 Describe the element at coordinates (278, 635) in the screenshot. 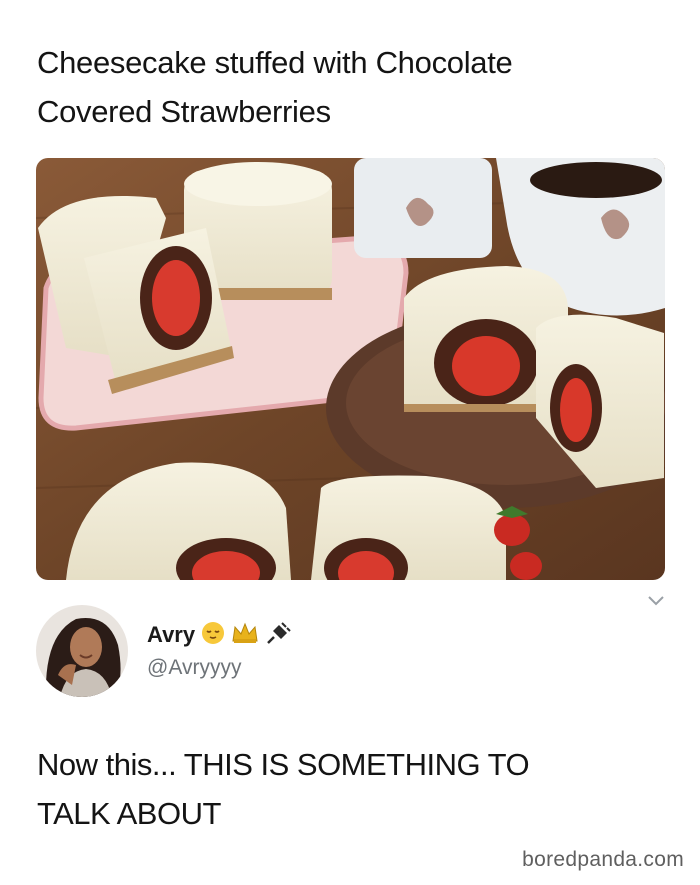

I see `plug-icon` at that location.